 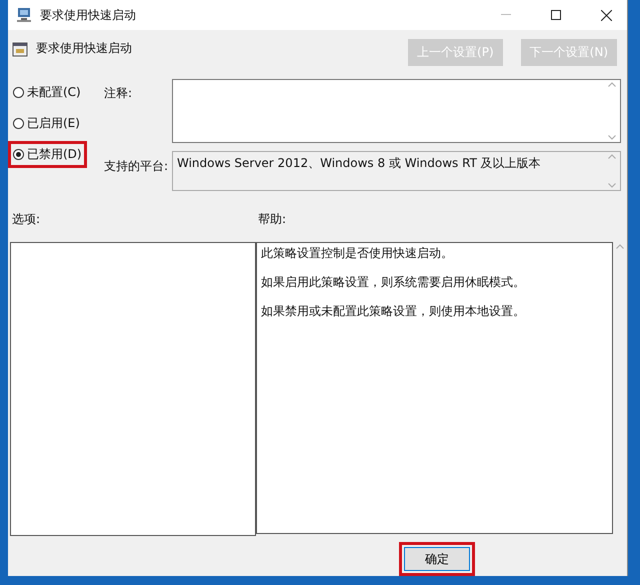 I want to click on scroll-down-icon, so click(x=612, y=137).